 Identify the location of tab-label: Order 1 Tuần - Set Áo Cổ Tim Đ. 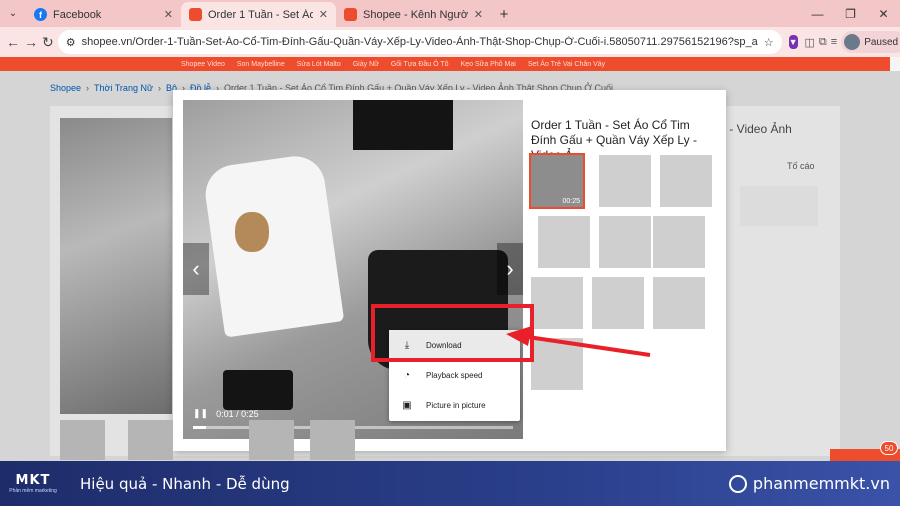
(260, 14).